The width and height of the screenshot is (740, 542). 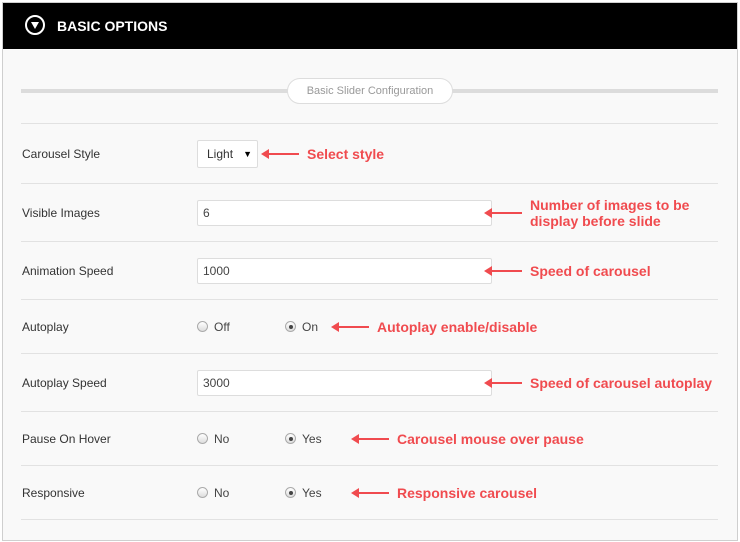 What do you see at coordinates (53, 492) in the screenshot?
I see `field-label: Responsive` at bounding box center [53, 492].